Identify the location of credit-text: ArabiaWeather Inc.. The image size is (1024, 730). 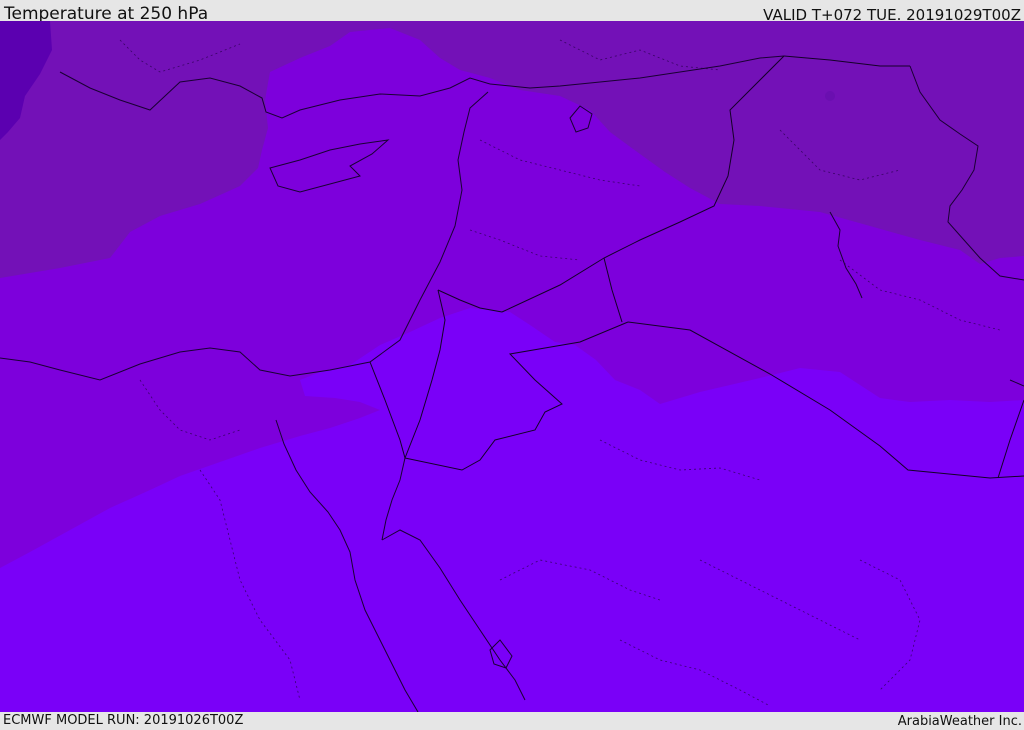
(959, 721).